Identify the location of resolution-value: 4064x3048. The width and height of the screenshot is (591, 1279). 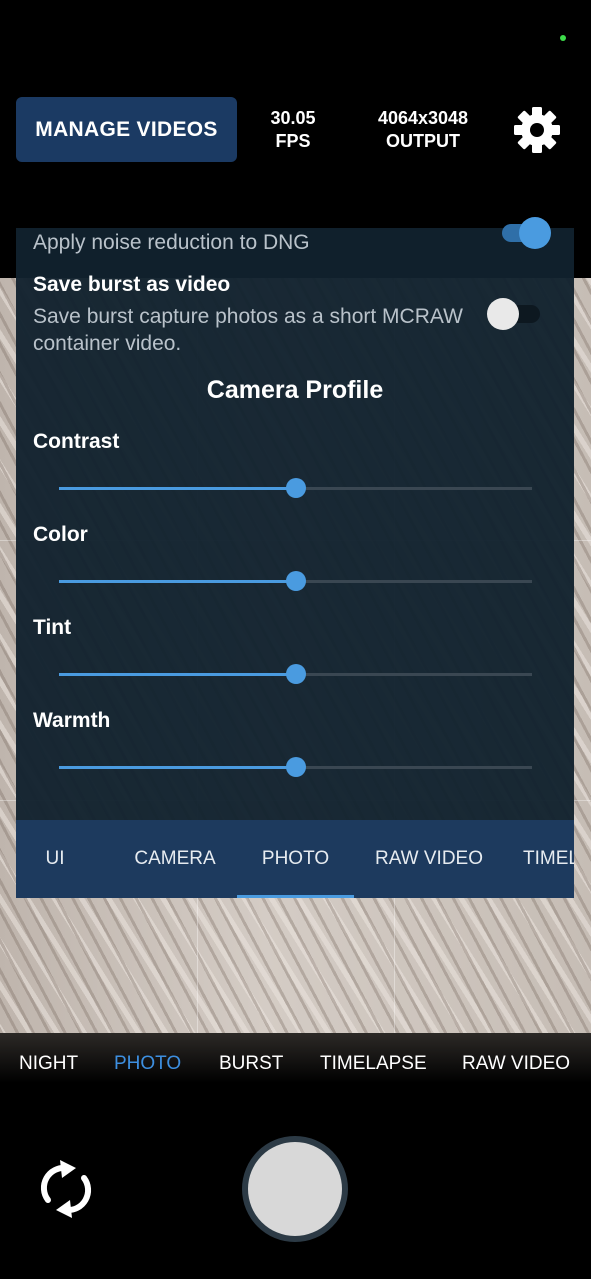
(423, 118).